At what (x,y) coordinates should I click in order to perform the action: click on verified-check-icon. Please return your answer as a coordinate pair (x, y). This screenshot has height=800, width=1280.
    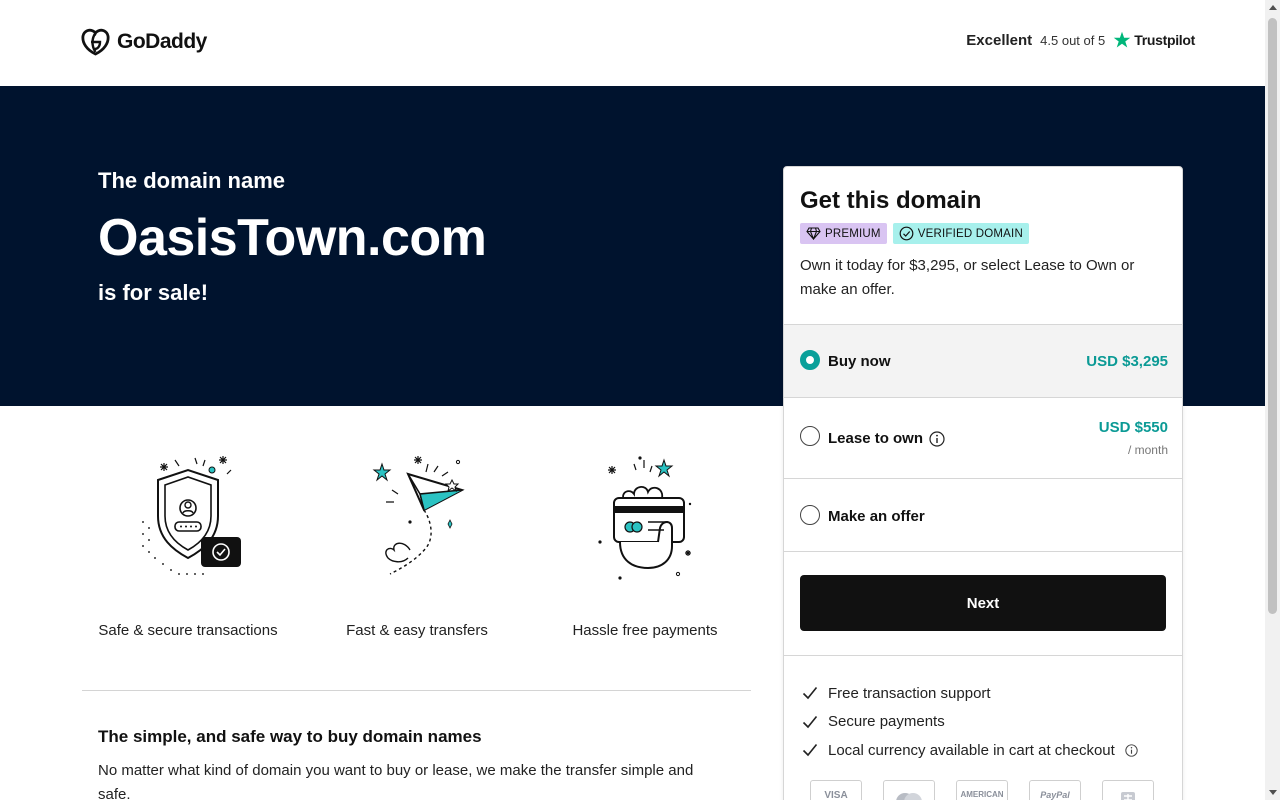
    Looking at the image, I should click on (906, 233).